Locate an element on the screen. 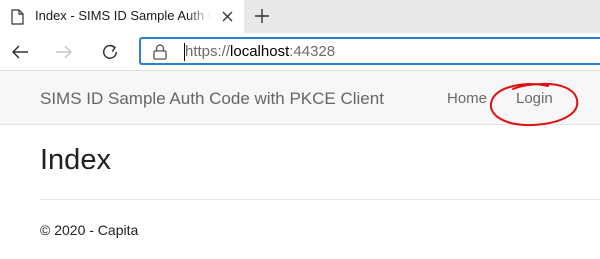 This screenshot has width=600, height=259. address-bar: https://localhost:44328 is located at coordinates (369, 51).